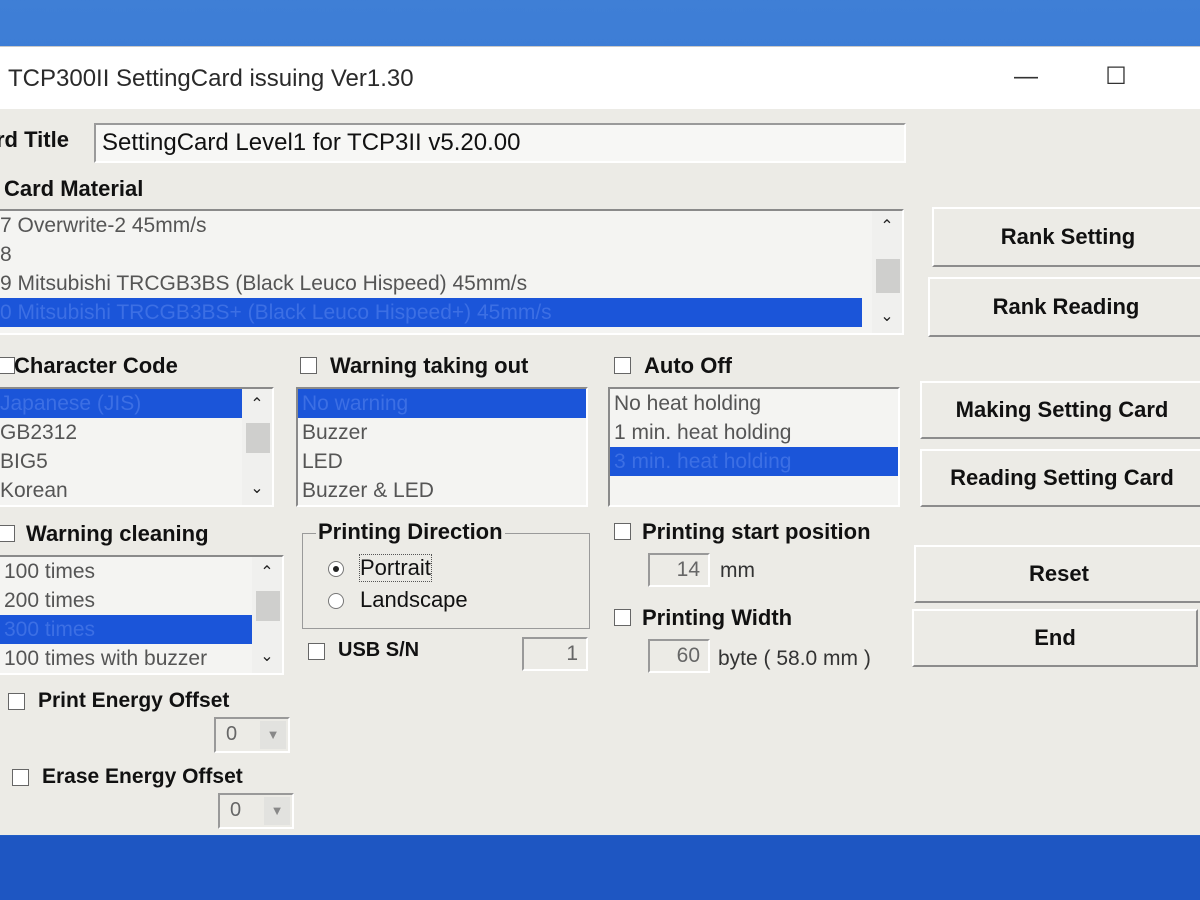  Describe the element at coordinates (442, 432) in the screenshot. I see `list-item: Buzzer` at that location.